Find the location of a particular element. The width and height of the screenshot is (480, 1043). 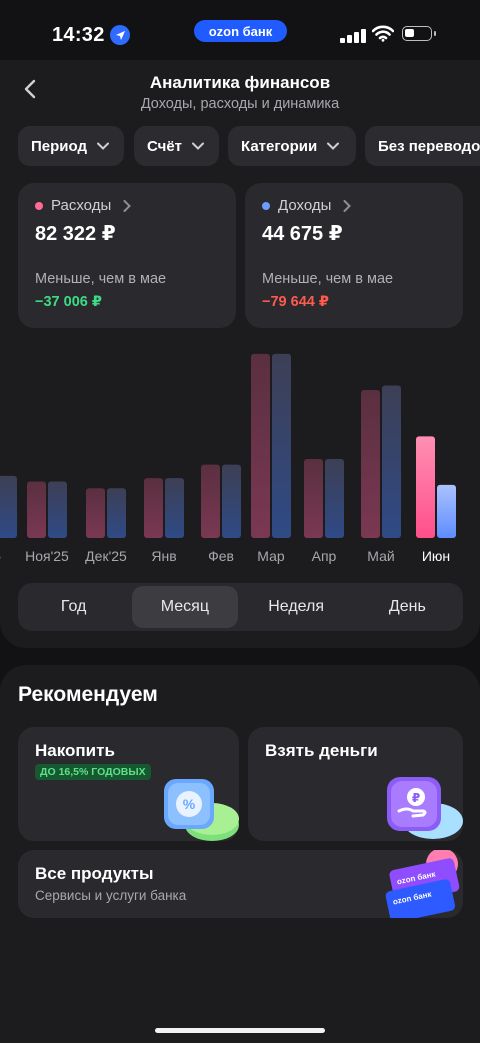

filter-label: Счёт is located at coordinates (165, 146).